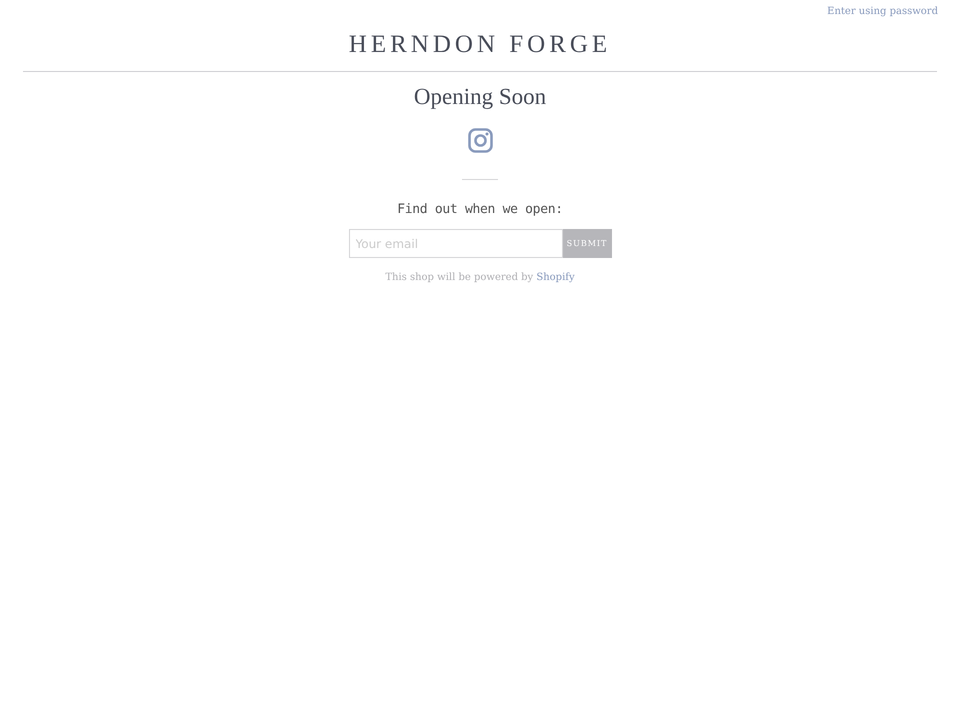 This screenshot has height=720, width=960. What do you see at coordinates (587, 243) in the screenshot?
I see `submit-button: SUBMIT` at bounding box center [587, 243].